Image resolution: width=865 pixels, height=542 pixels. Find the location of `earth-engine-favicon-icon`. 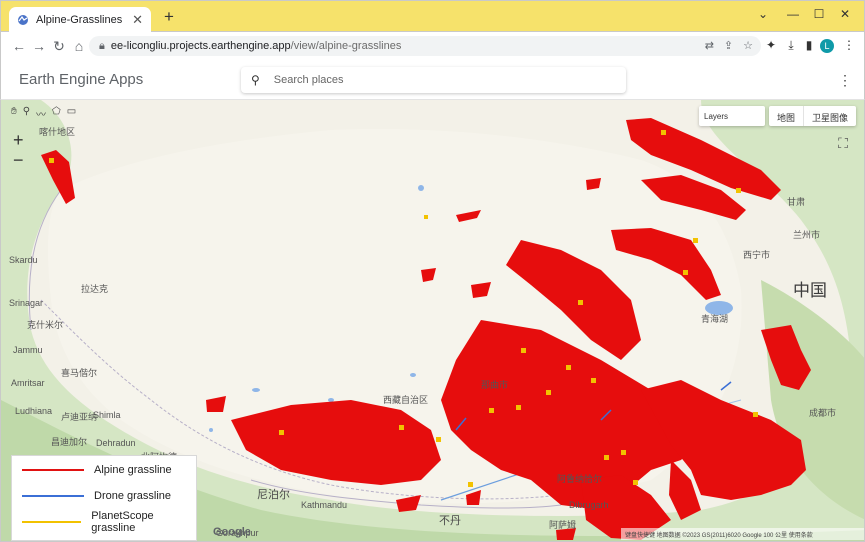

earth-engine-favicon-icon is located at coordinates (23, 20).